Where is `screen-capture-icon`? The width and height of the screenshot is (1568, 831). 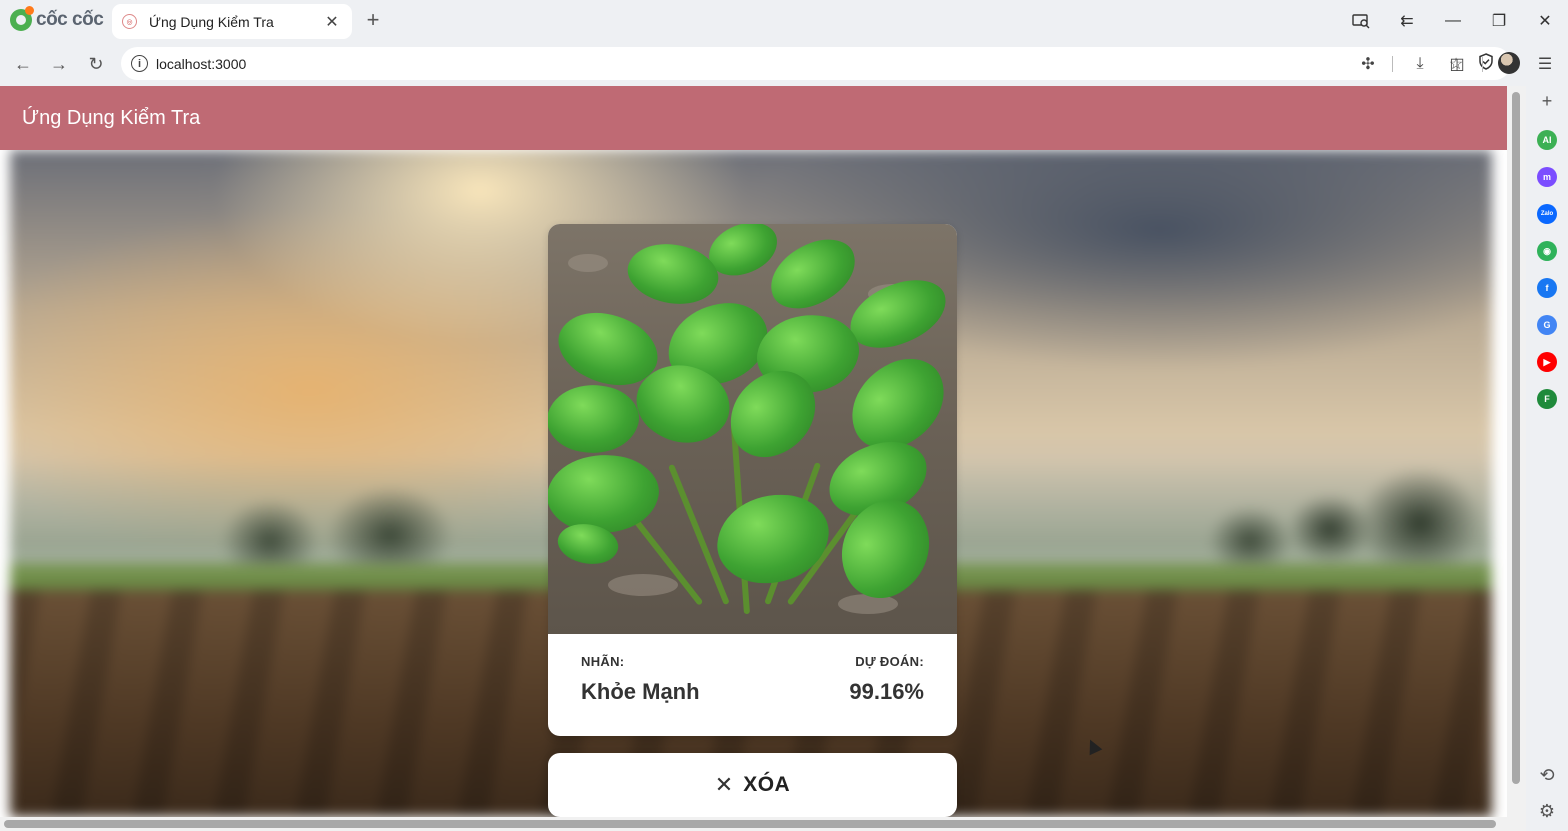
screen-capture-icon is located at coordinates (1361, 21).